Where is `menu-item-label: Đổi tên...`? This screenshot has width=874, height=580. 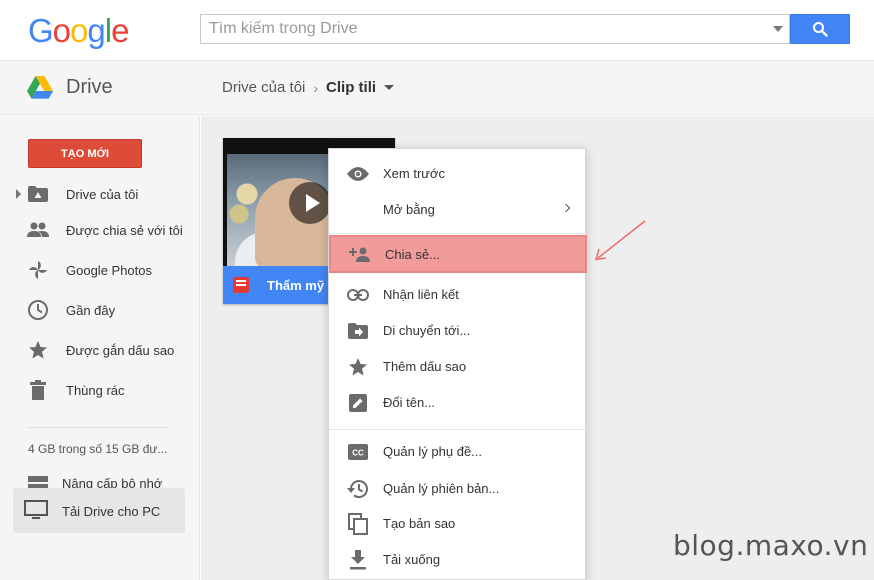
menu-item-label: Đổi tên... is located at coordinates (409, 402).